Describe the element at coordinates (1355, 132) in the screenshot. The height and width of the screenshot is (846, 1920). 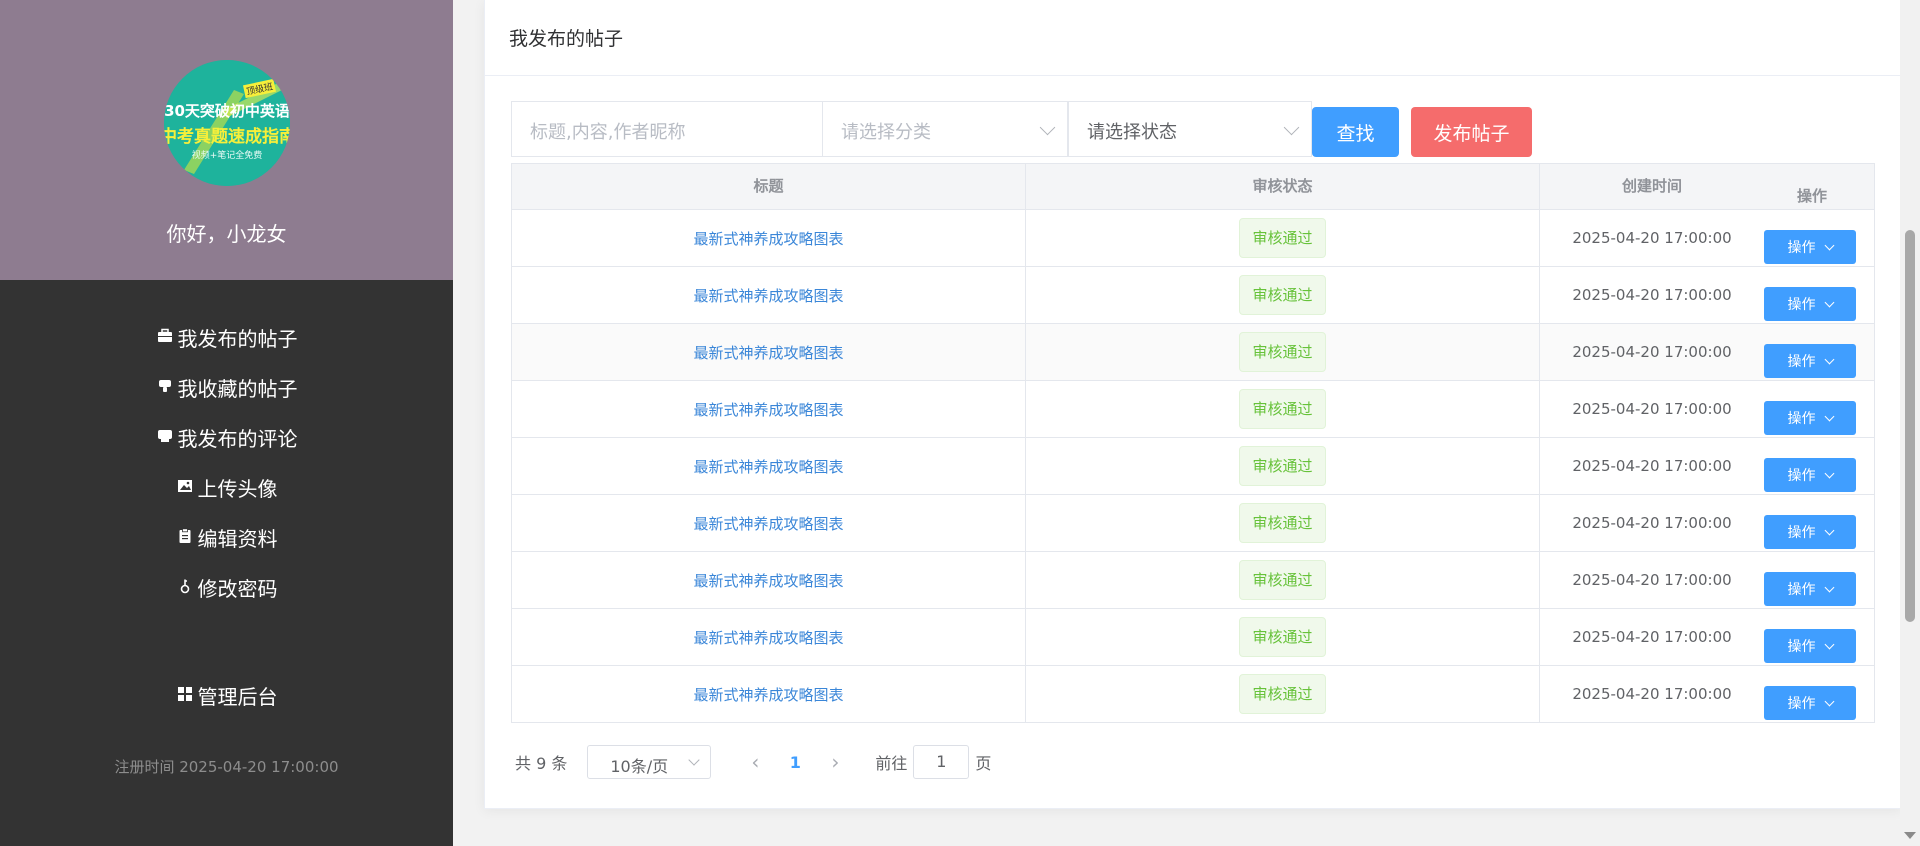
I see `search-button: 查找` at that location.